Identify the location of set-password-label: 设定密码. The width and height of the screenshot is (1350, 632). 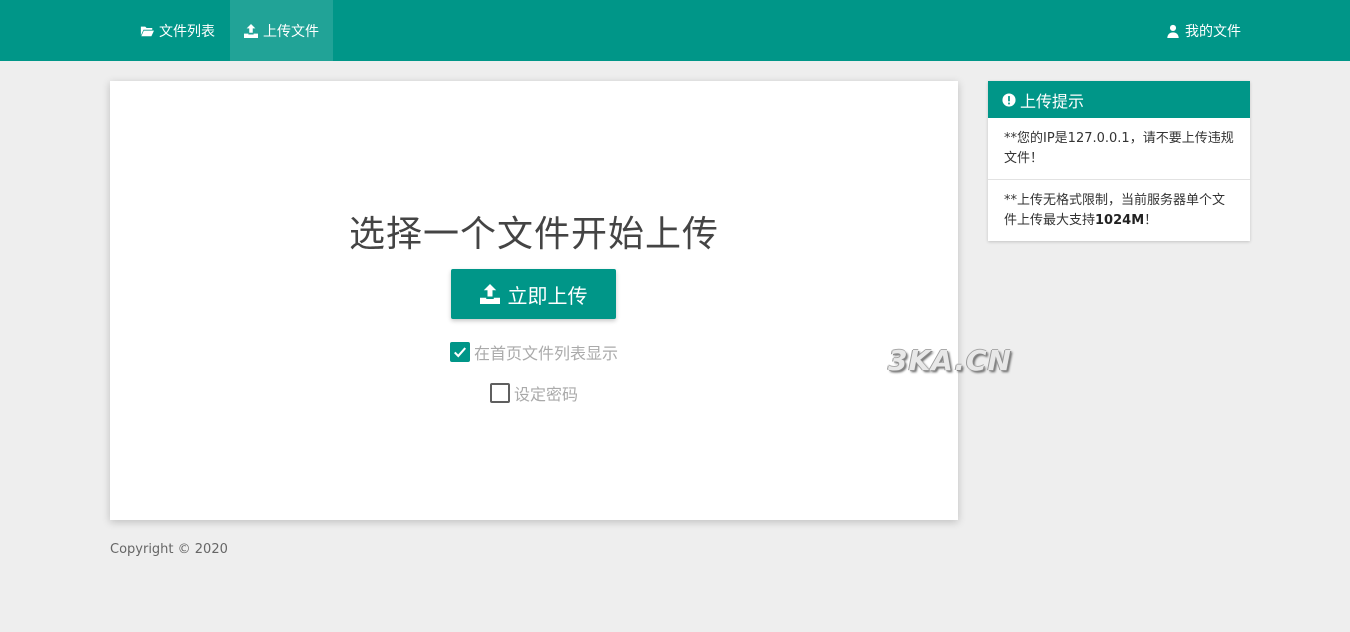
(546, 394).